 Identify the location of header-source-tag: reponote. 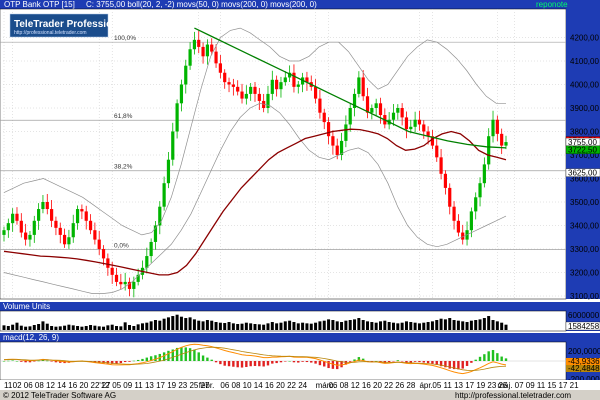
(552, 4).